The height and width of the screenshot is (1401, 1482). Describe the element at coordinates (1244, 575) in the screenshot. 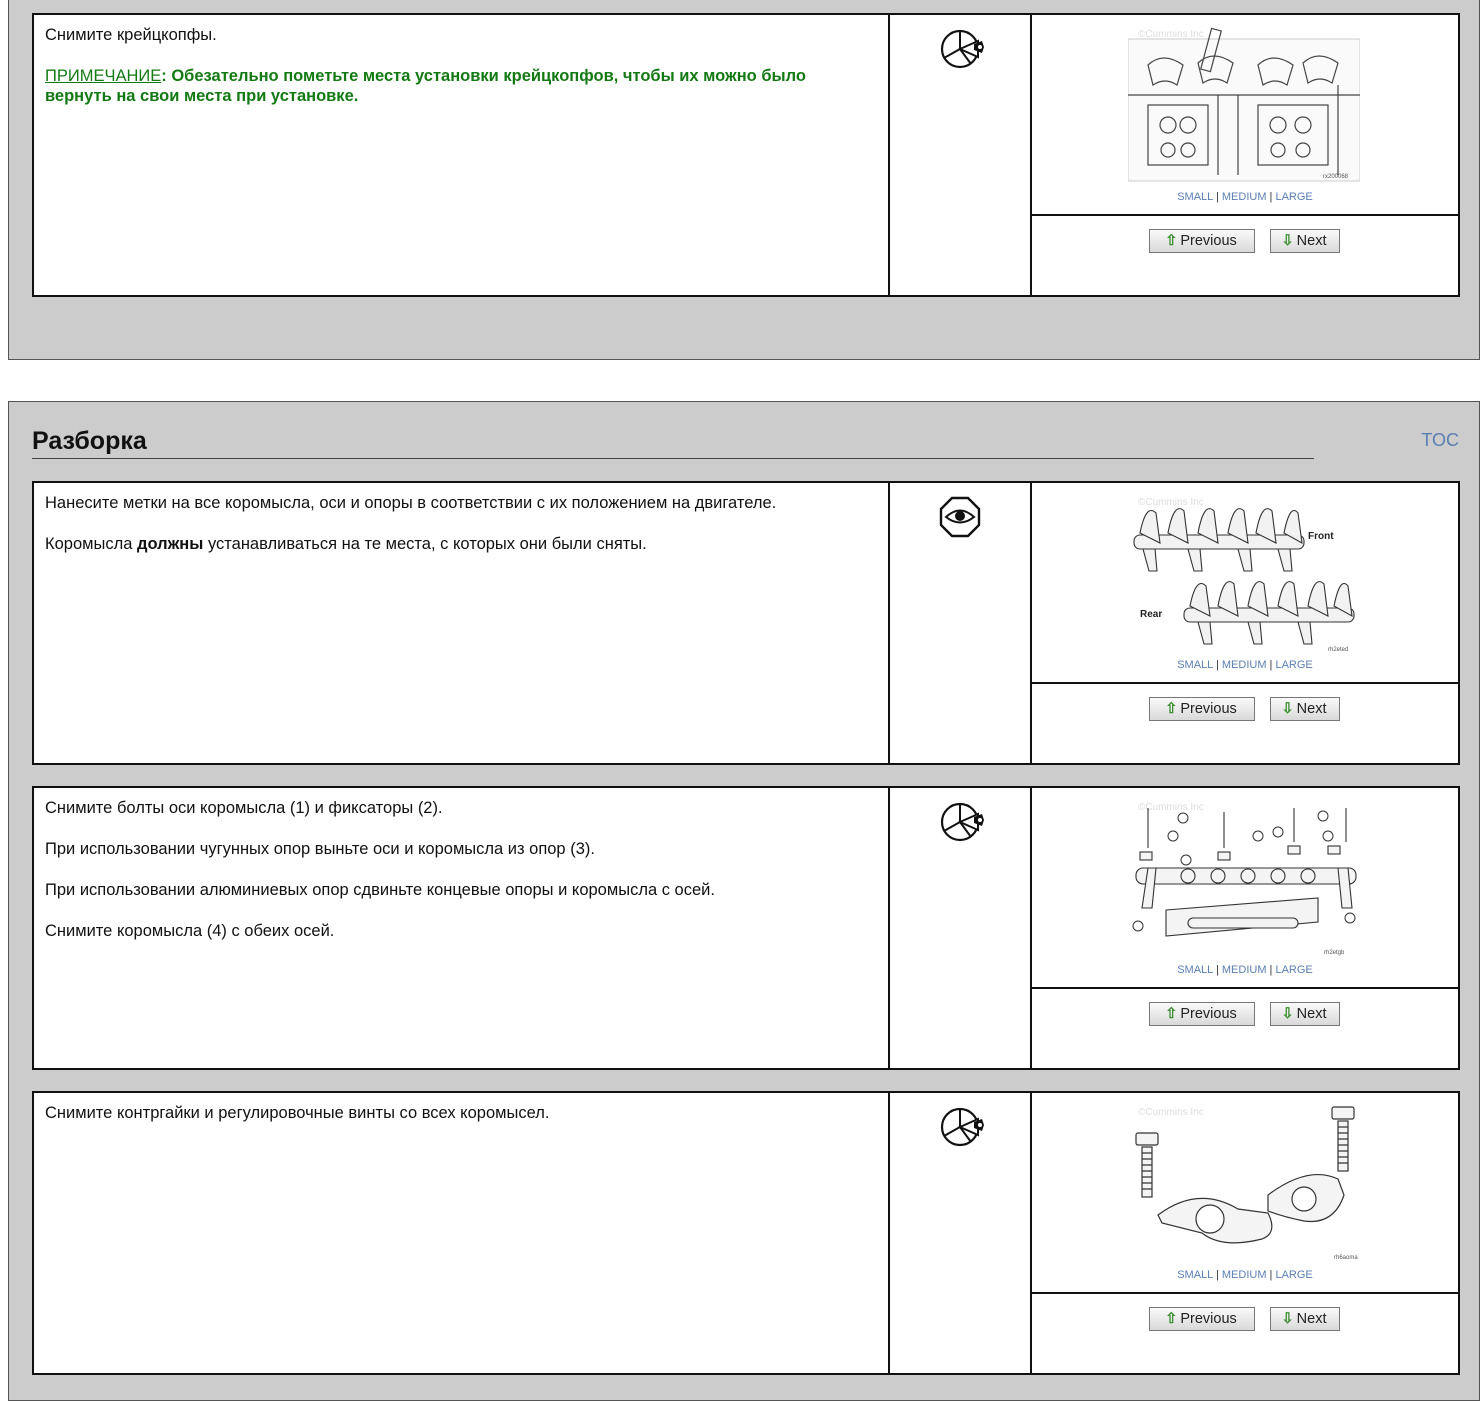

I see `rocker-arms-illustration: ©Cummins Inc Front Rear rh2eted` at that location.